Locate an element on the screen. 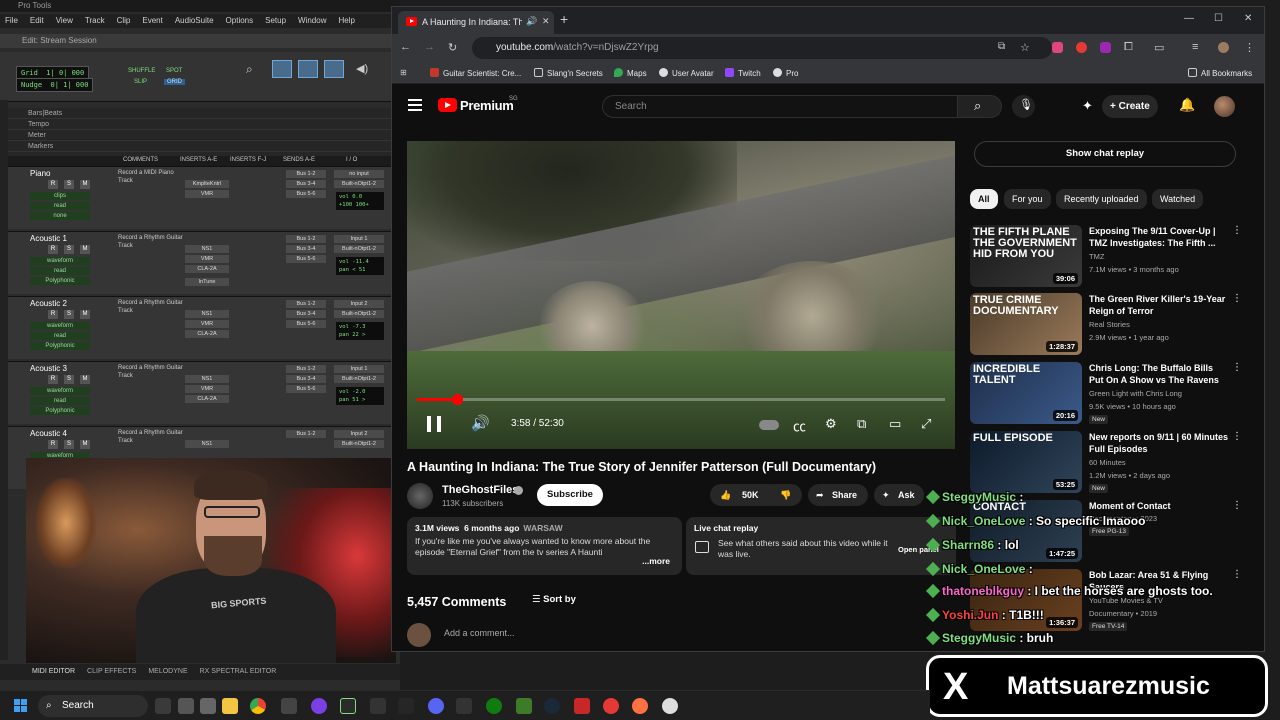 The width and height of the screenshot is (1280, 720). ask-button: ✦ Ask is located at coordinates (899, 495).